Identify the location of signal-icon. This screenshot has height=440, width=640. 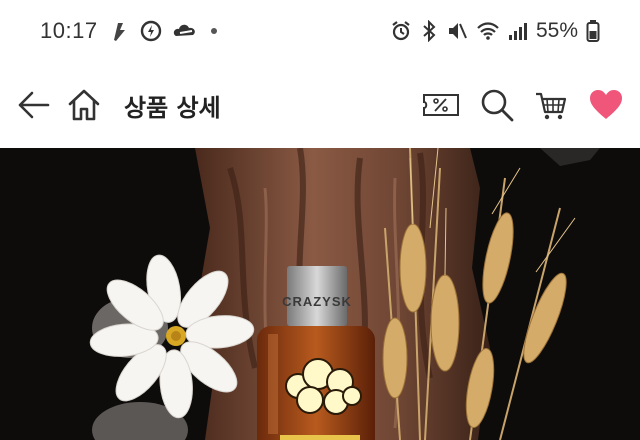
(518, 31).